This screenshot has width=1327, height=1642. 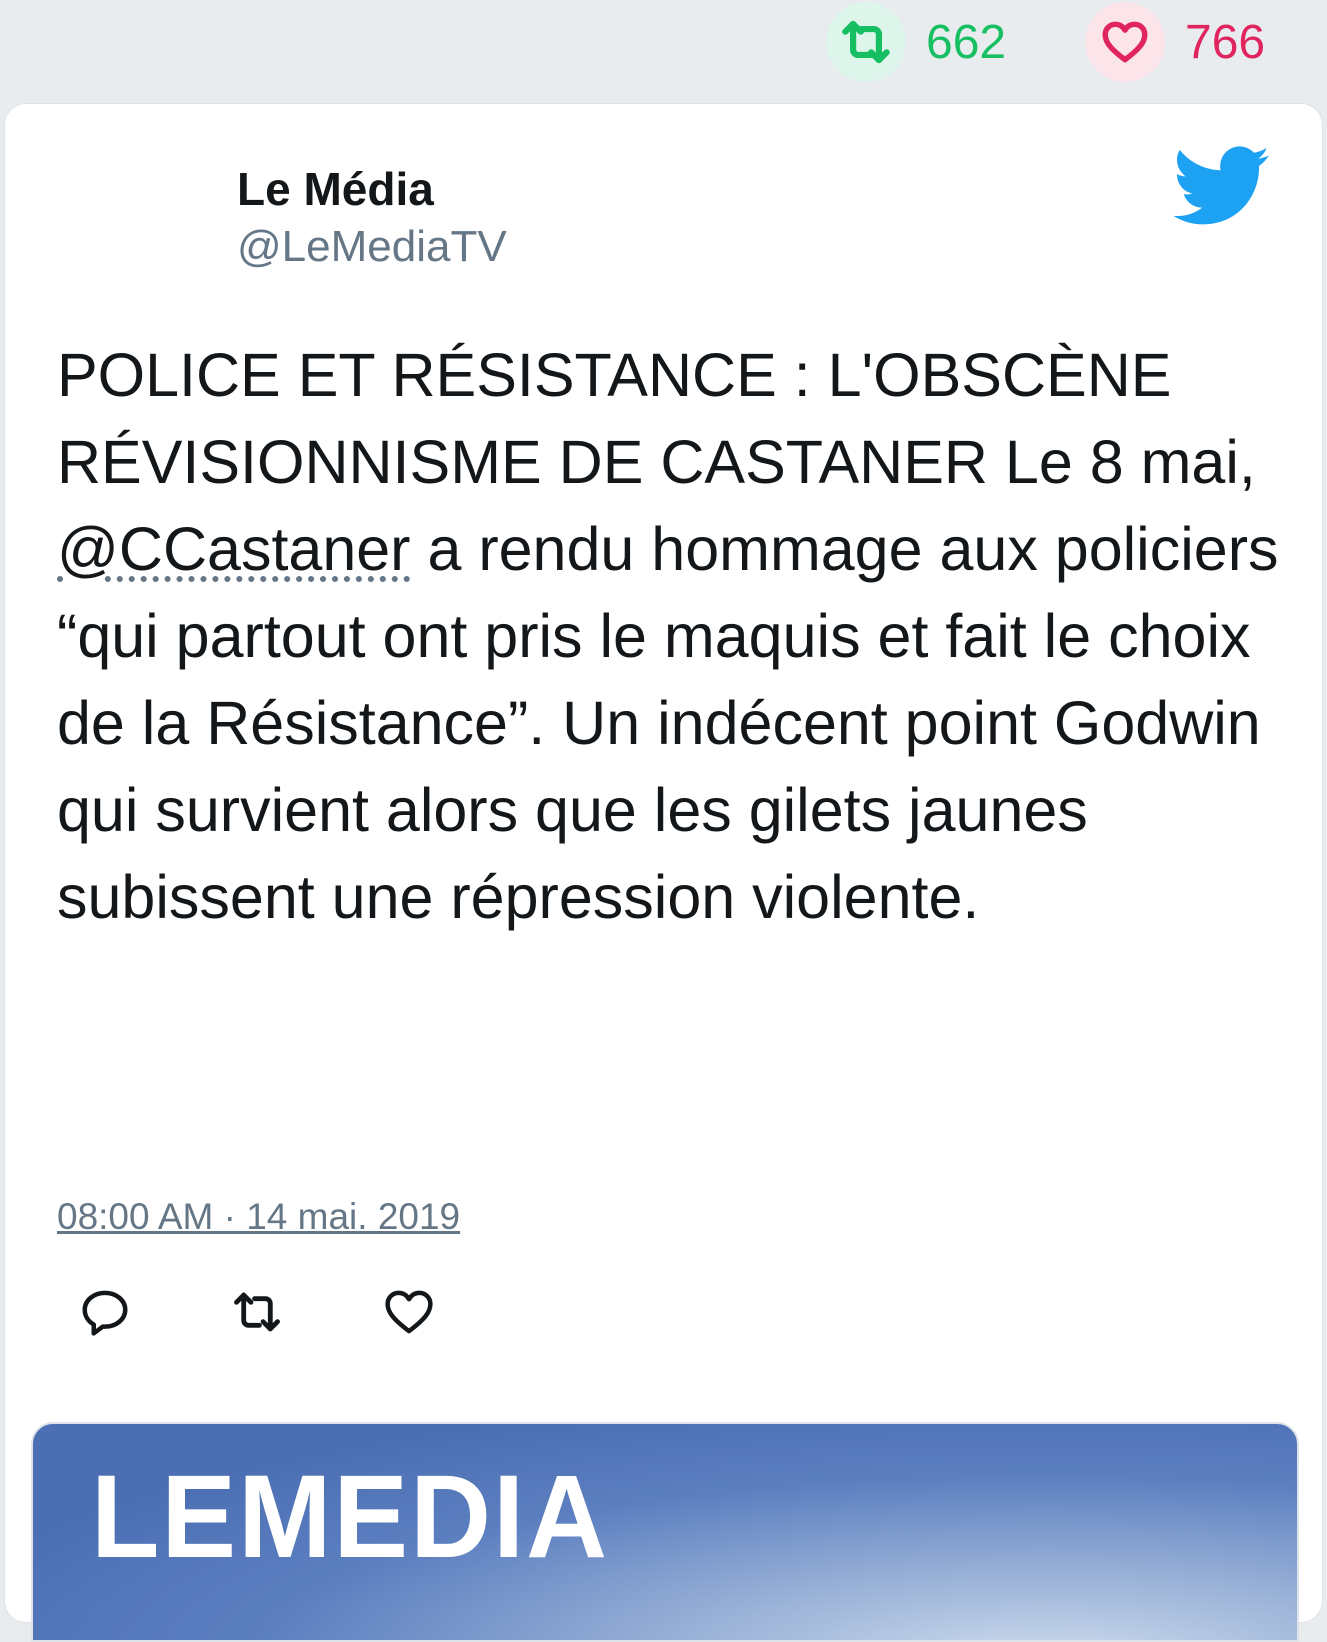 What do you see at coordinates (234, 549) in the screenshot?
I see `mention-link: @CCastaner` at bounding box center [234, 549].